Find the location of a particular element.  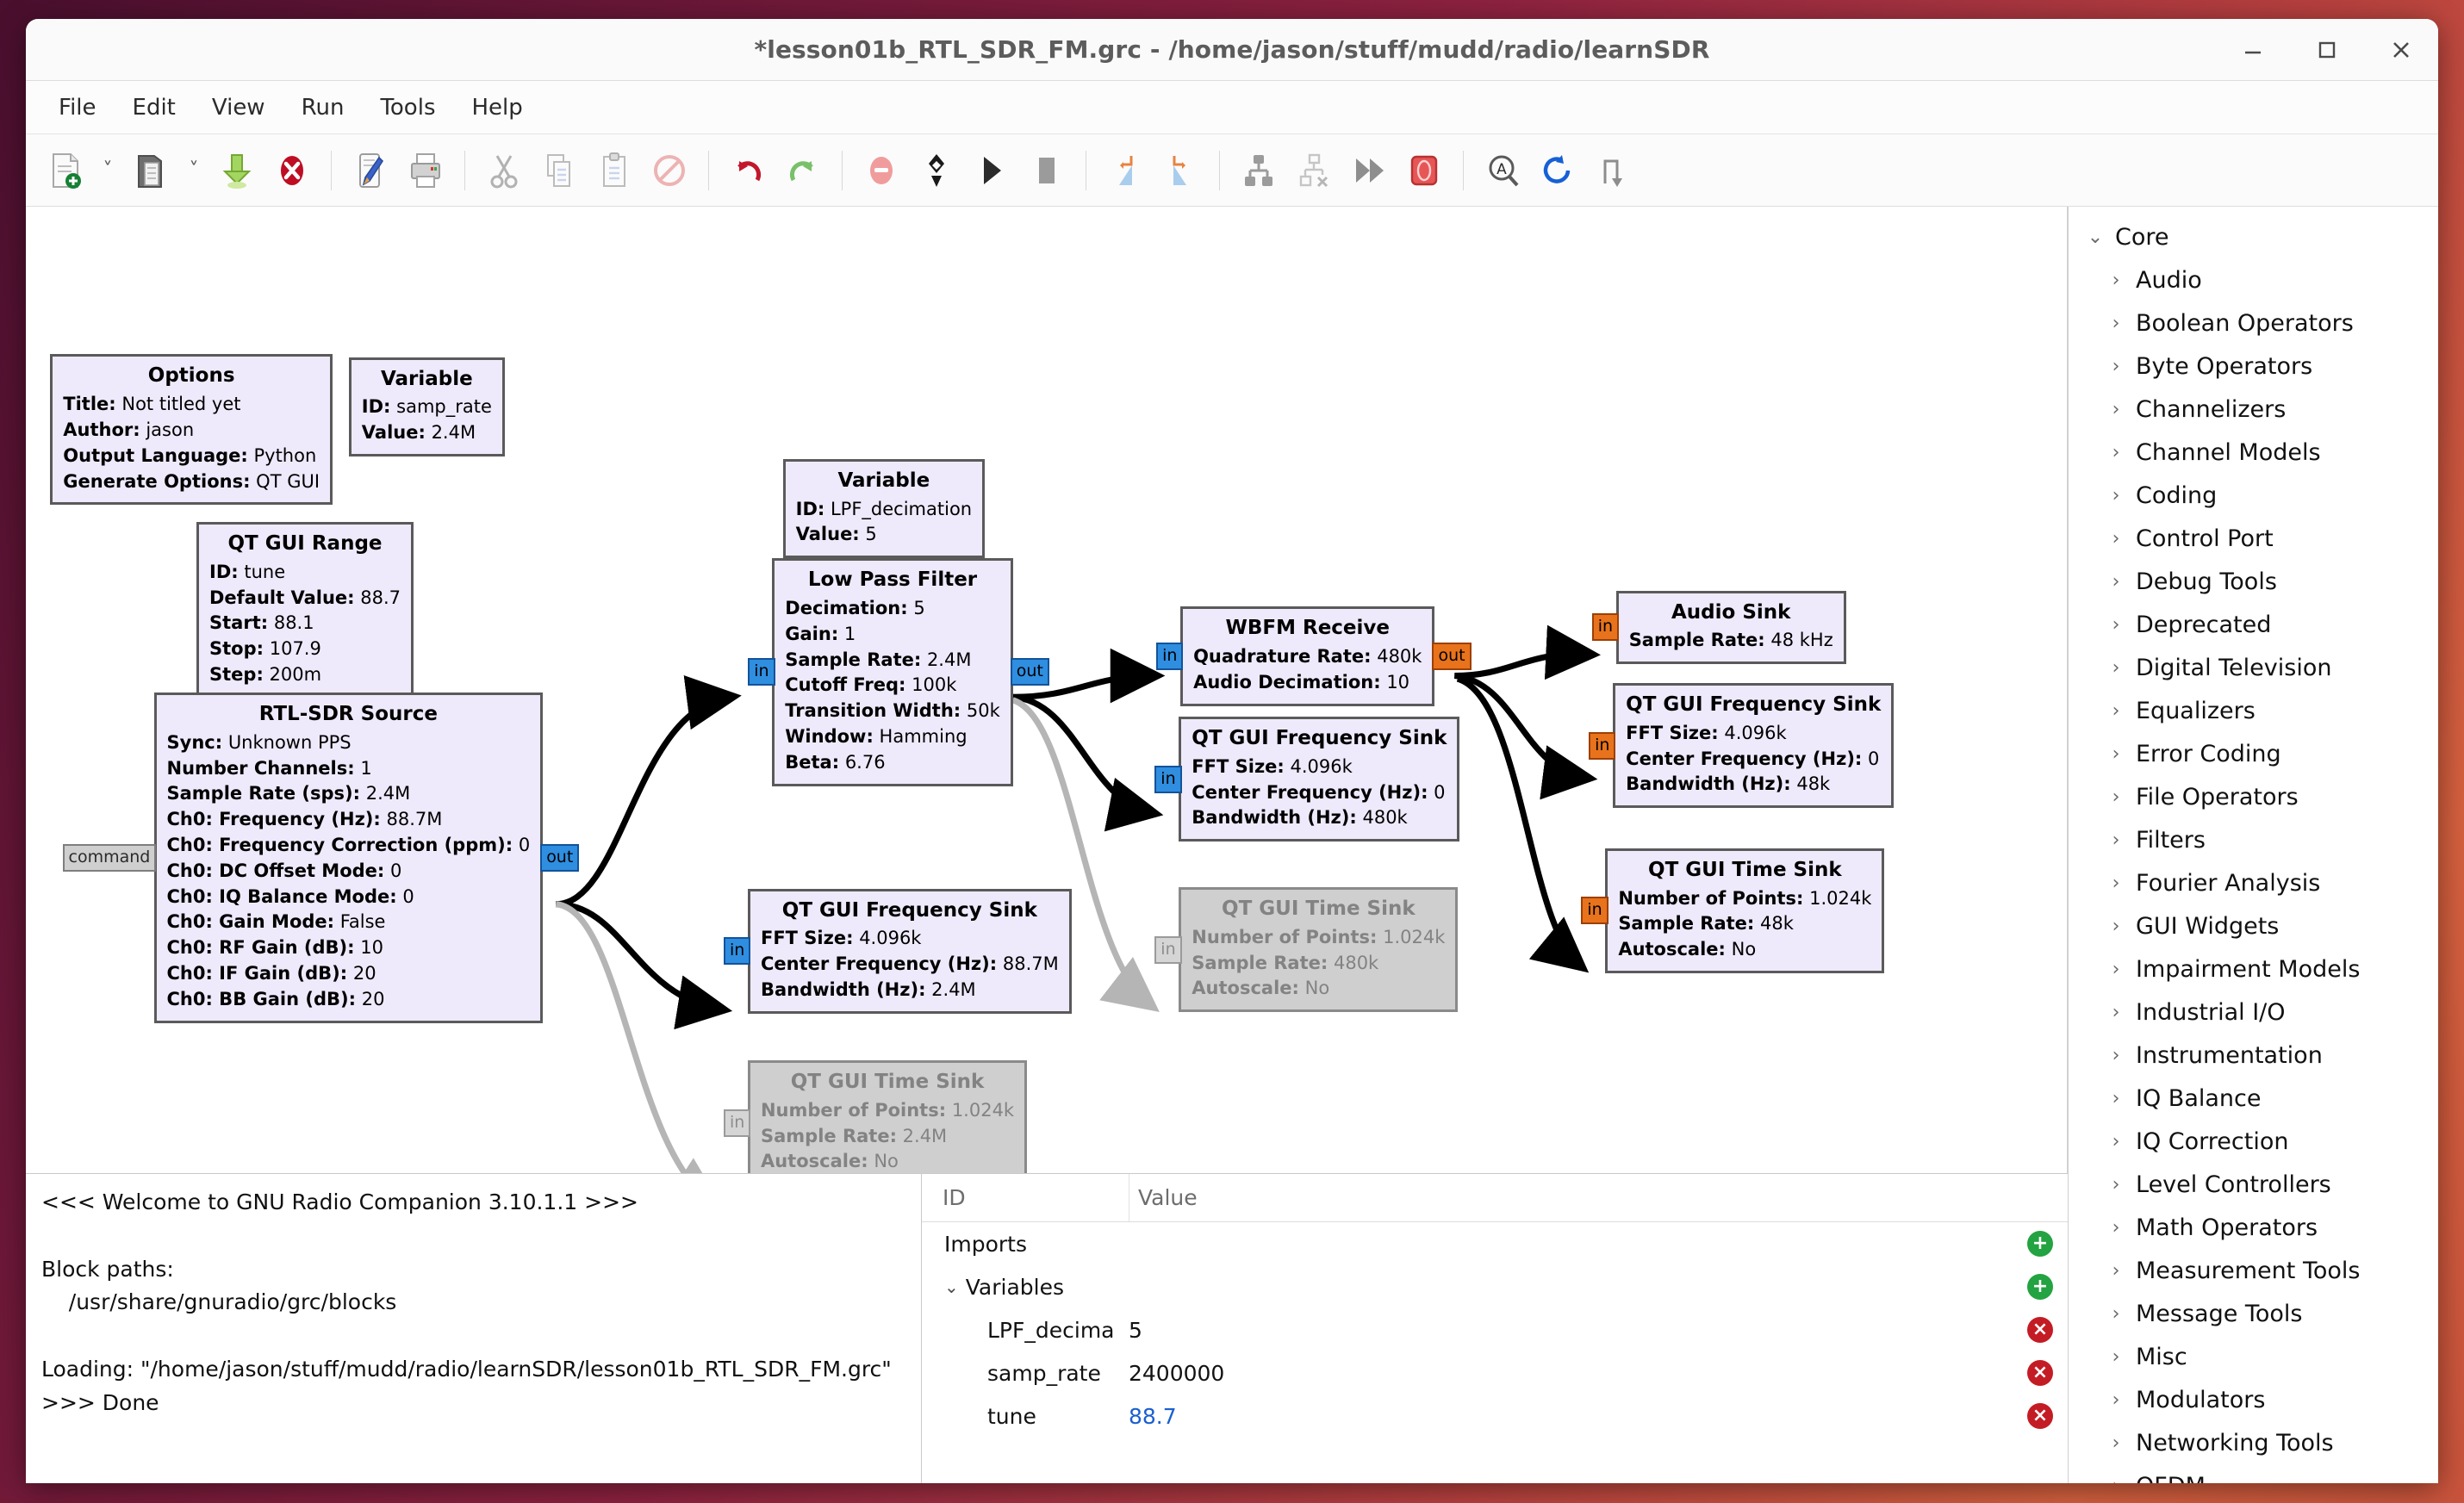

lpf-in-port: in is located at coordinates (762, 672).